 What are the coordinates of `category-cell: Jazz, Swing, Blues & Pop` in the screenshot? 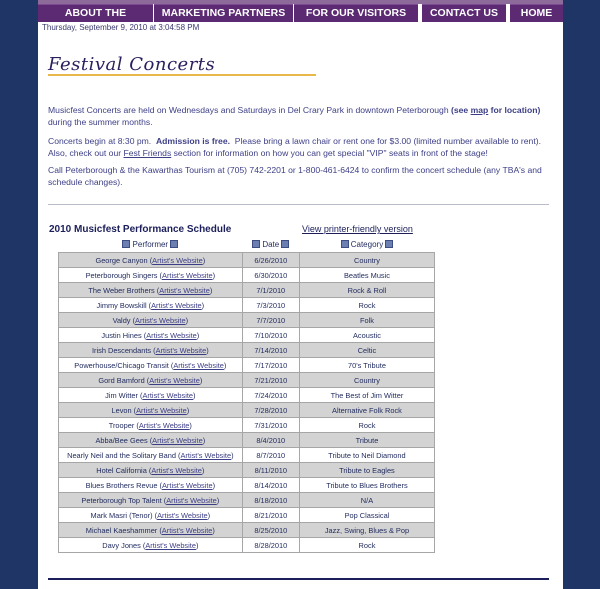 It's located at (367, 530).